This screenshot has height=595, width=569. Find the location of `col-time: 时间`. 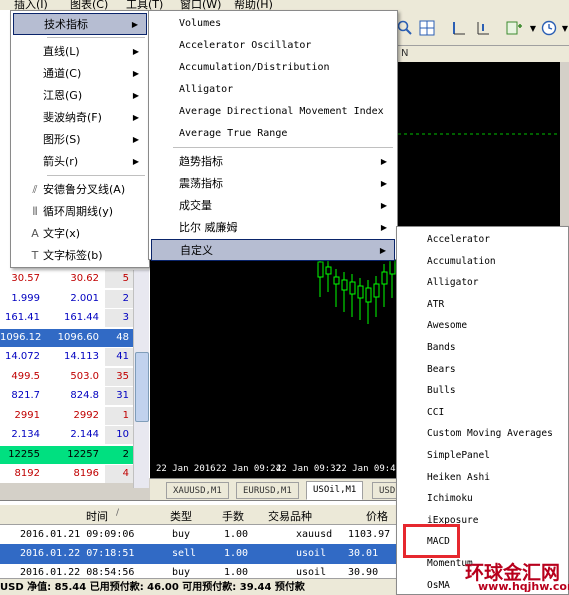

col-time: 时间 is located at coordinates (97, 516).